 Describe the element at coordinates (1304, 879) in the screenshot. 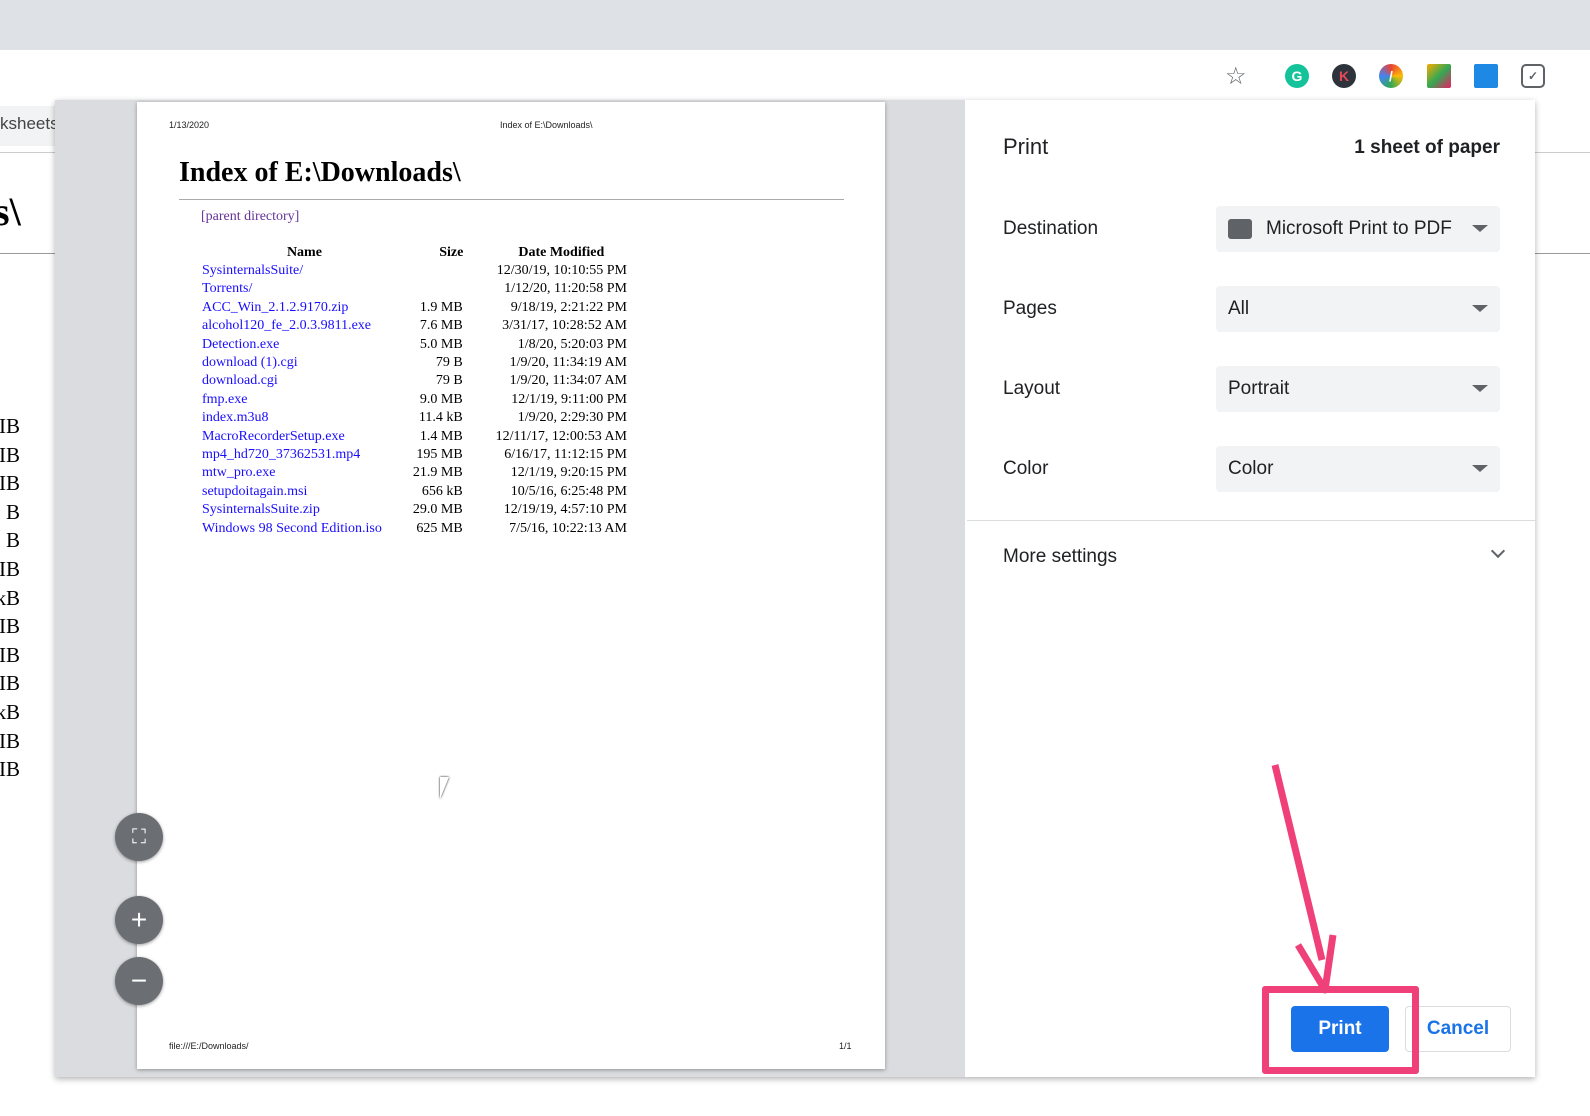

I see `annotation-arrow` at that location.